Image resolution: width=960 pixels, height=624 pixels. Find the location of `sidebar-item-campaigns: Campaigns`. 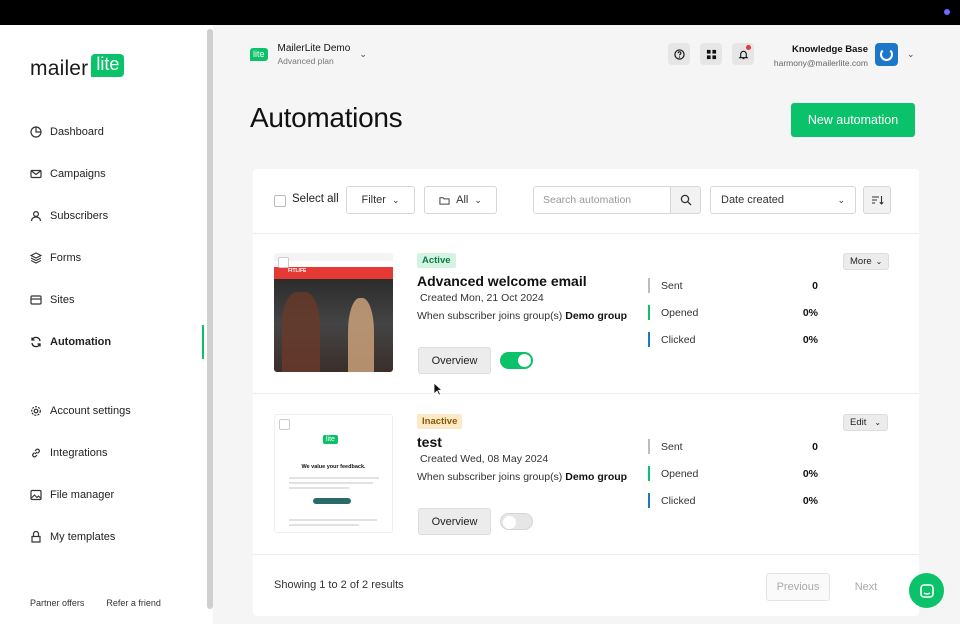

sidebar-item-campaigns: Campaigns is located at coordinates (115, 174).